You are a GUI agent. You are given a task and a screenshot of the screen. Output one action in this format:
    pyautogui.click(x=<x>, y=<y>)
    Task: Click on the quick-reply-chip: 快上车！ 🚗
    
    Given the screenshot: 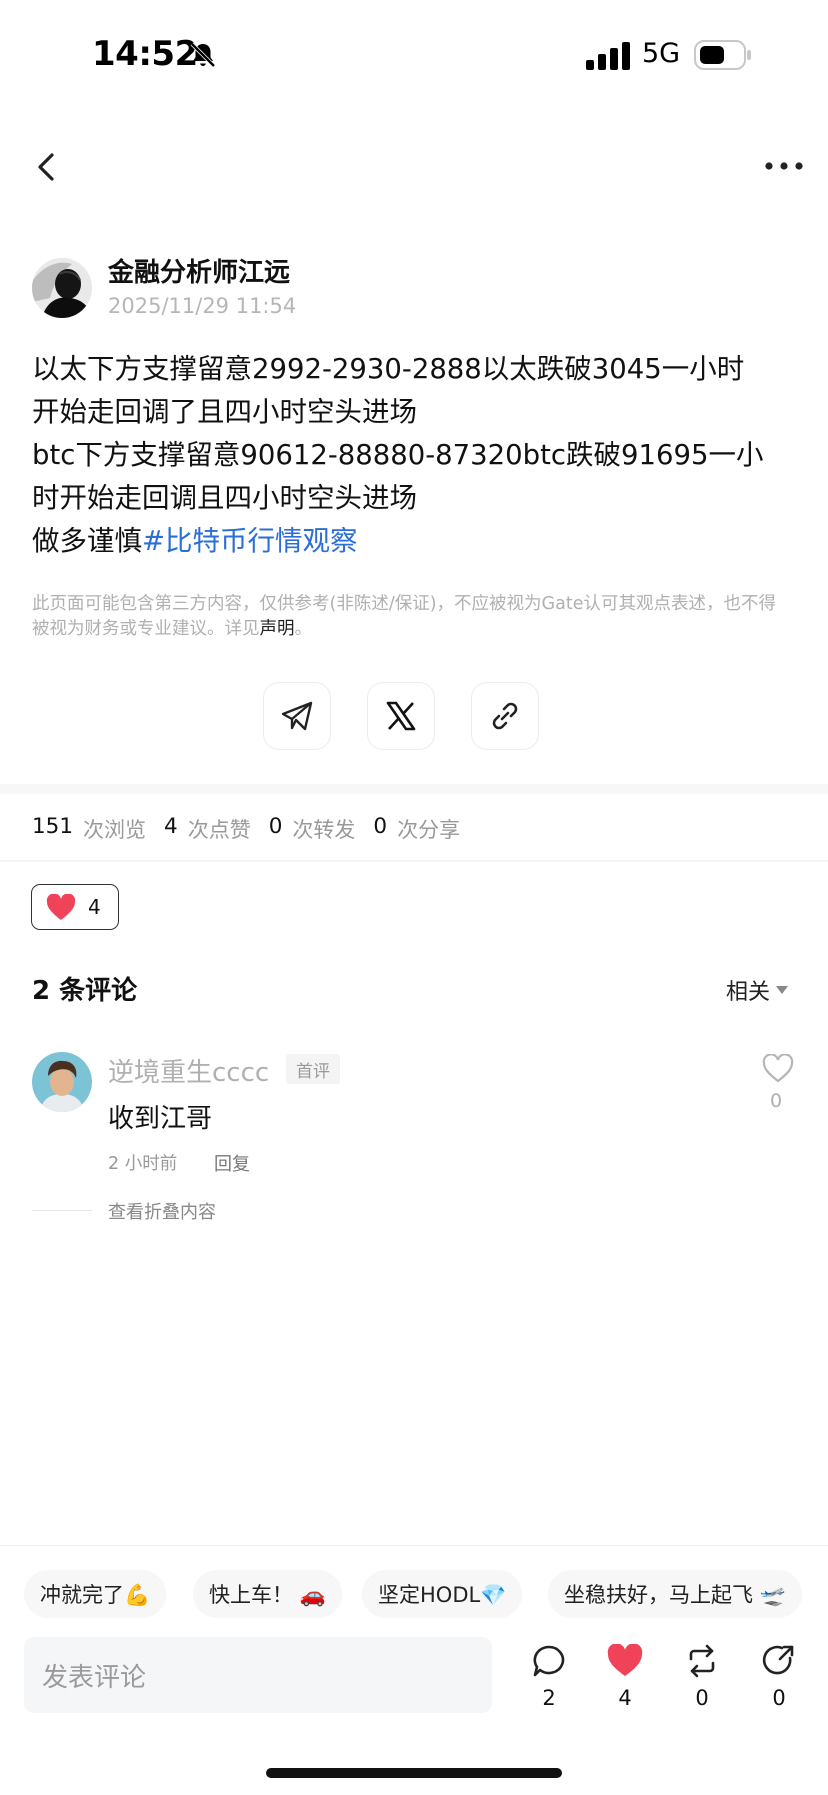 What is the action you would take?
    pyautogui.click(x=267, y=1594)
    